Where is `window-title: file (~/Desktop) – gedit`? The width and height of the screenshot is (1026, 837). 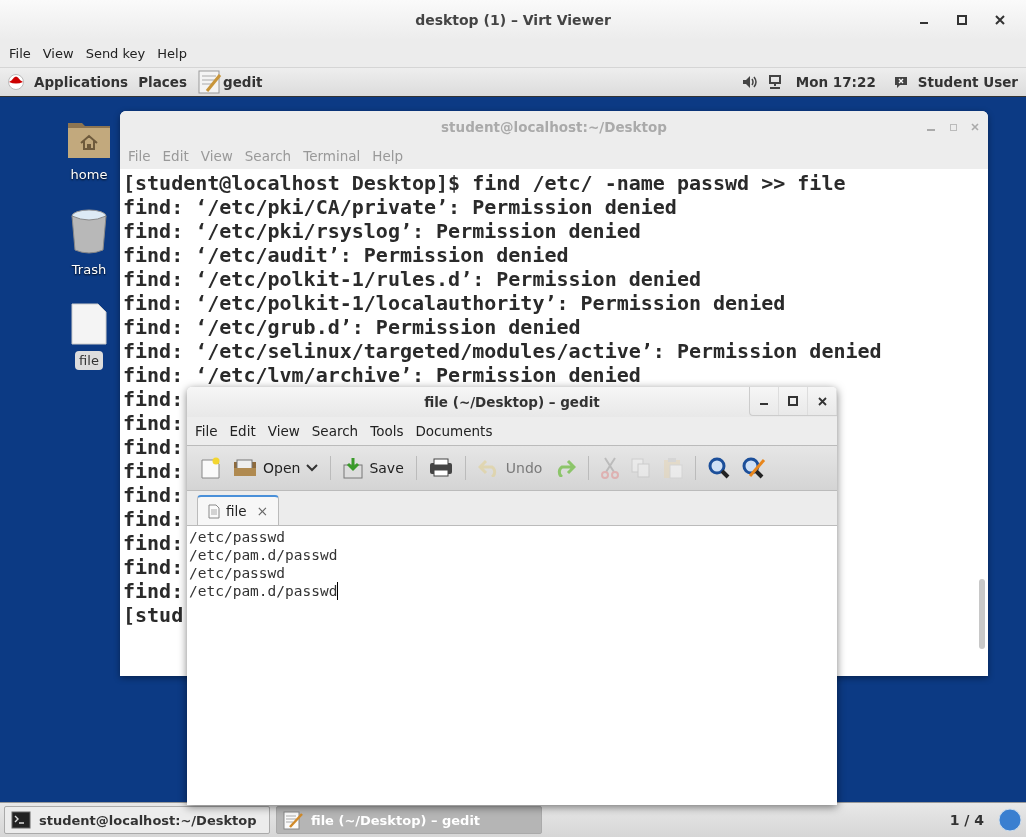
window-title: file (~/Desktop) – gedit is located at coordinates (512, 402).